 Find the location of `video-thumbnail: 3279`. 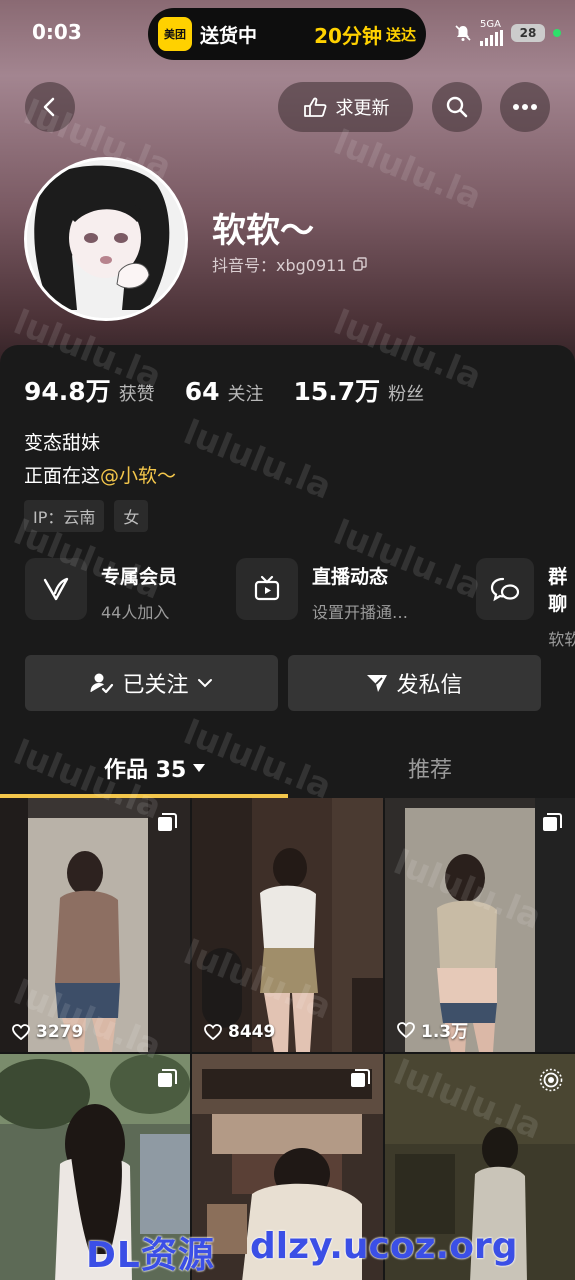

video-thumbnail: 3279 is located at coordinates (95, 925).